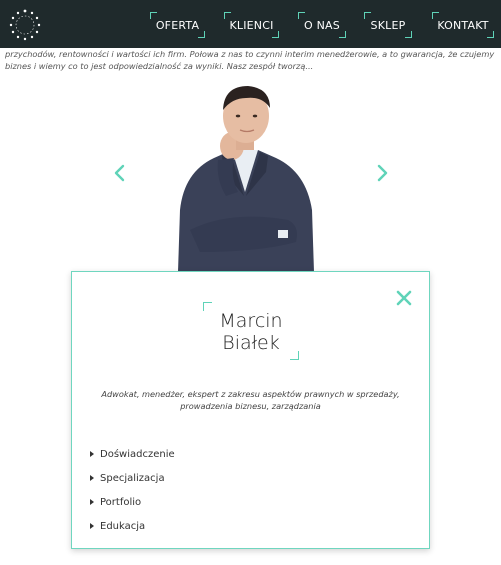 The image size is (501, 565). What do you see at coordinates (137, 454) in the screenshot?
I see `section-label: Doświadczenie` at bounding box center [137, 454].